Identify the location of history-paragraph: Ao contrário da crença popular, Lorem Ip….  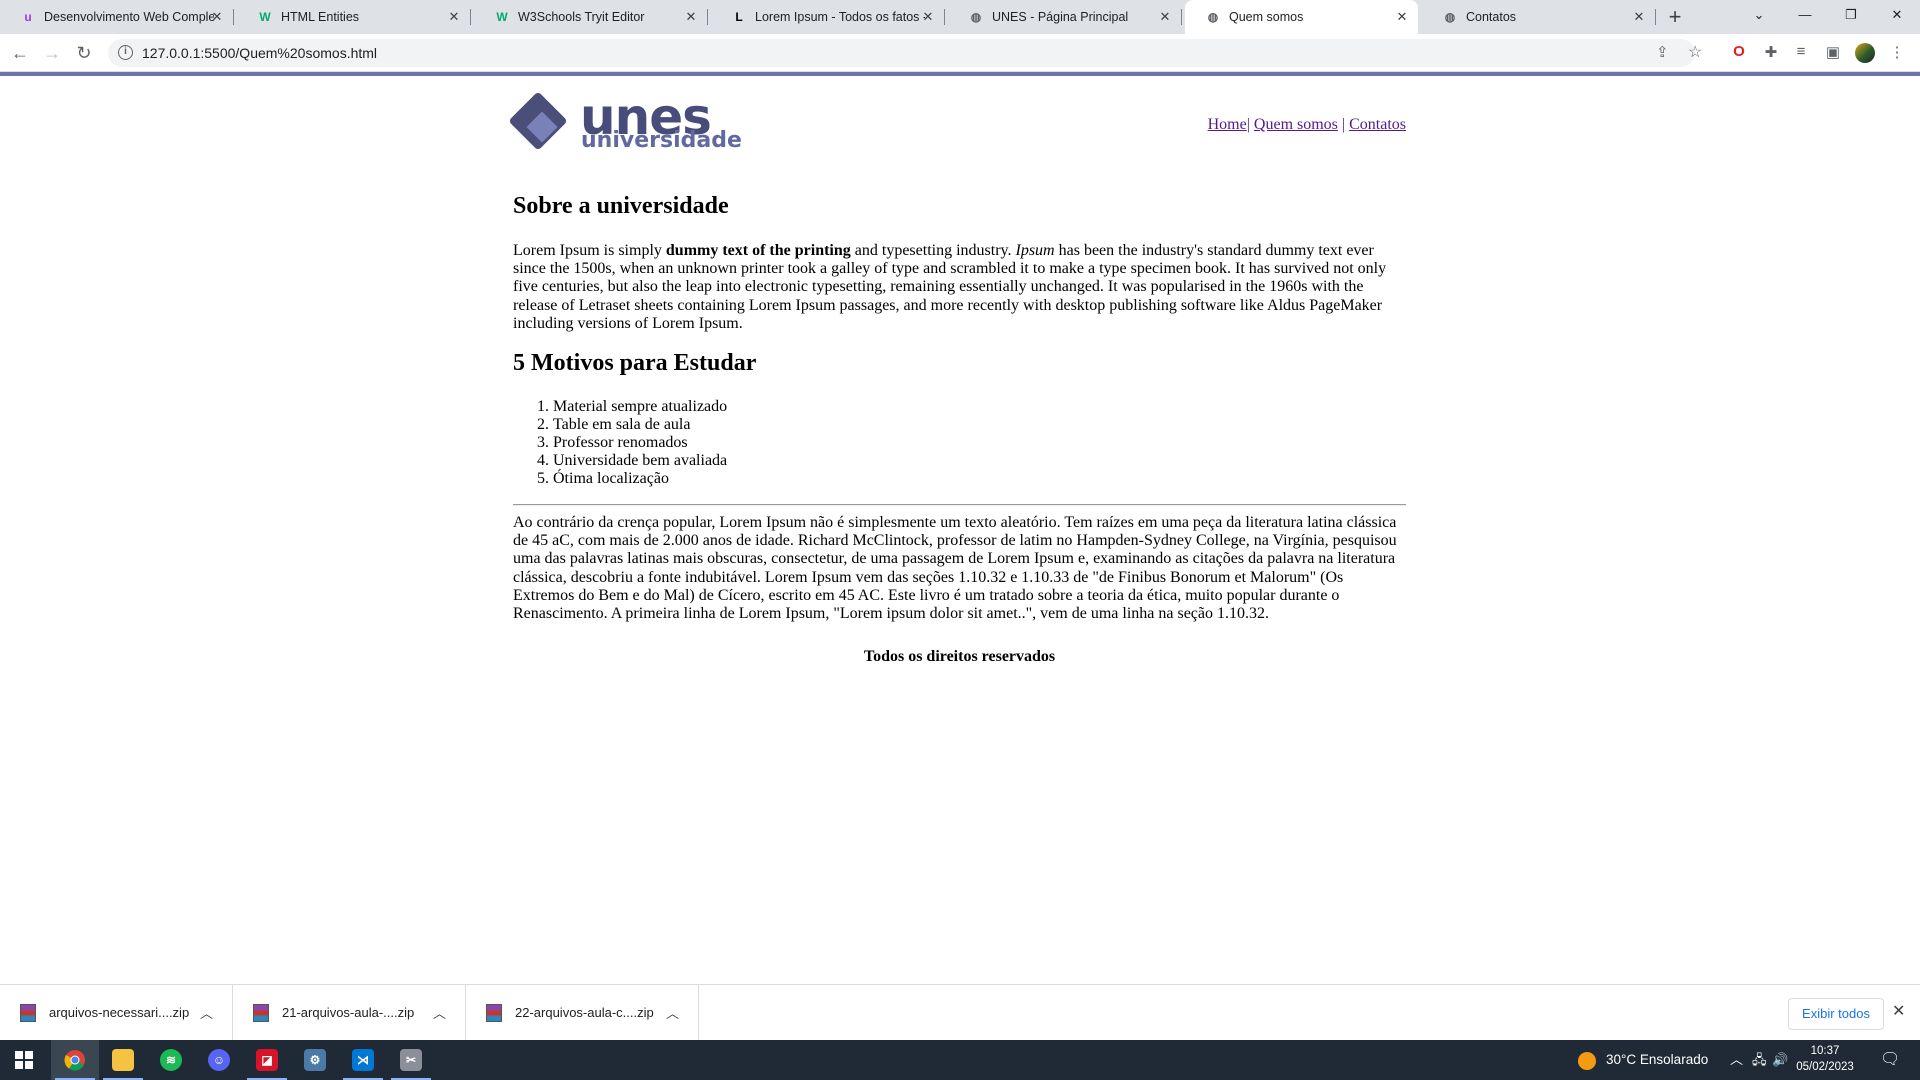
(955, 568).